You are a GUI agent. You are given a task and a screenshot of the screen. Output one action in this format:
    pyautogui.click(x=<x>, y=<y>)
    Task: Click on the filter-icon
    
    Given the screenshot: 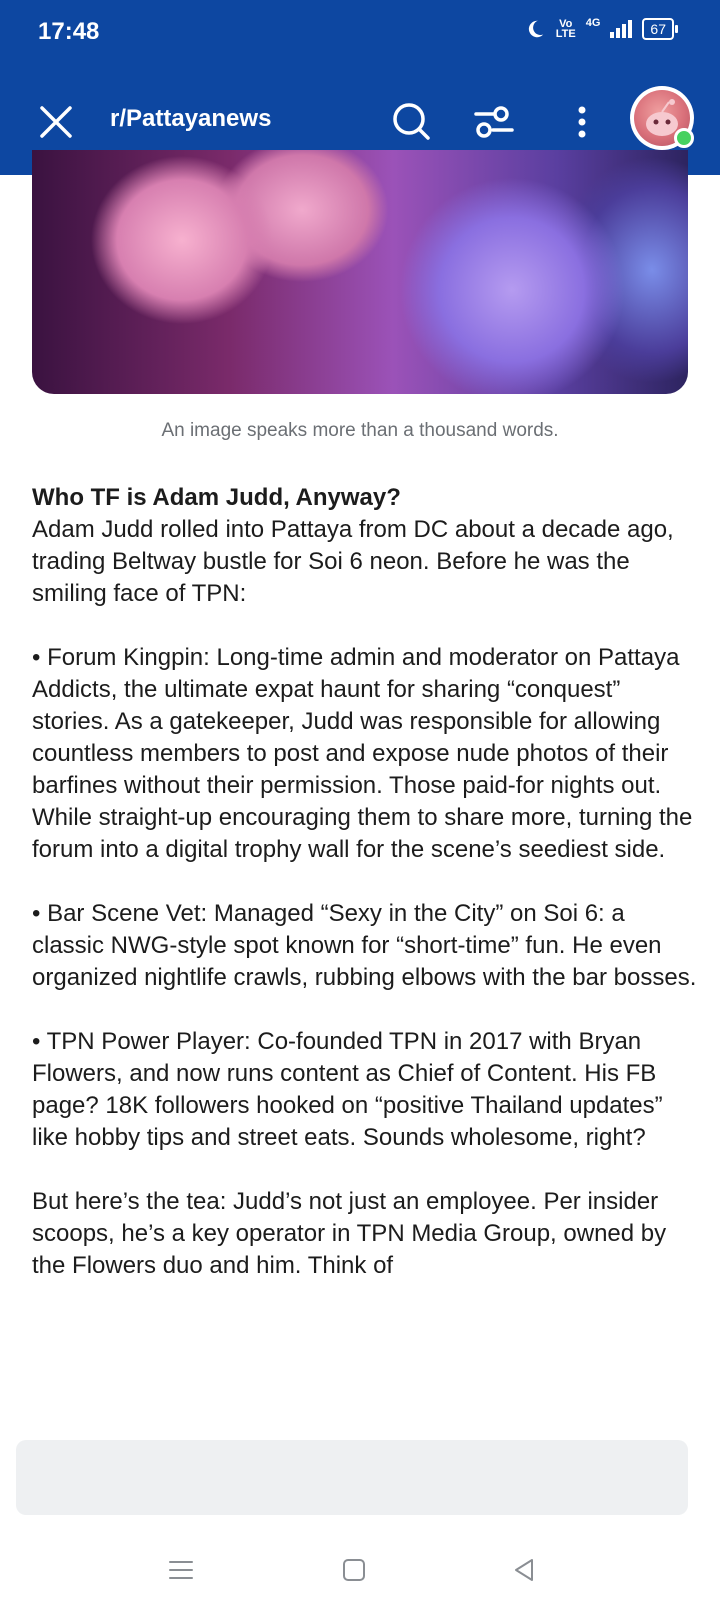 What is the action you would take?
    pyautogui.click(x=494, y=122)
    